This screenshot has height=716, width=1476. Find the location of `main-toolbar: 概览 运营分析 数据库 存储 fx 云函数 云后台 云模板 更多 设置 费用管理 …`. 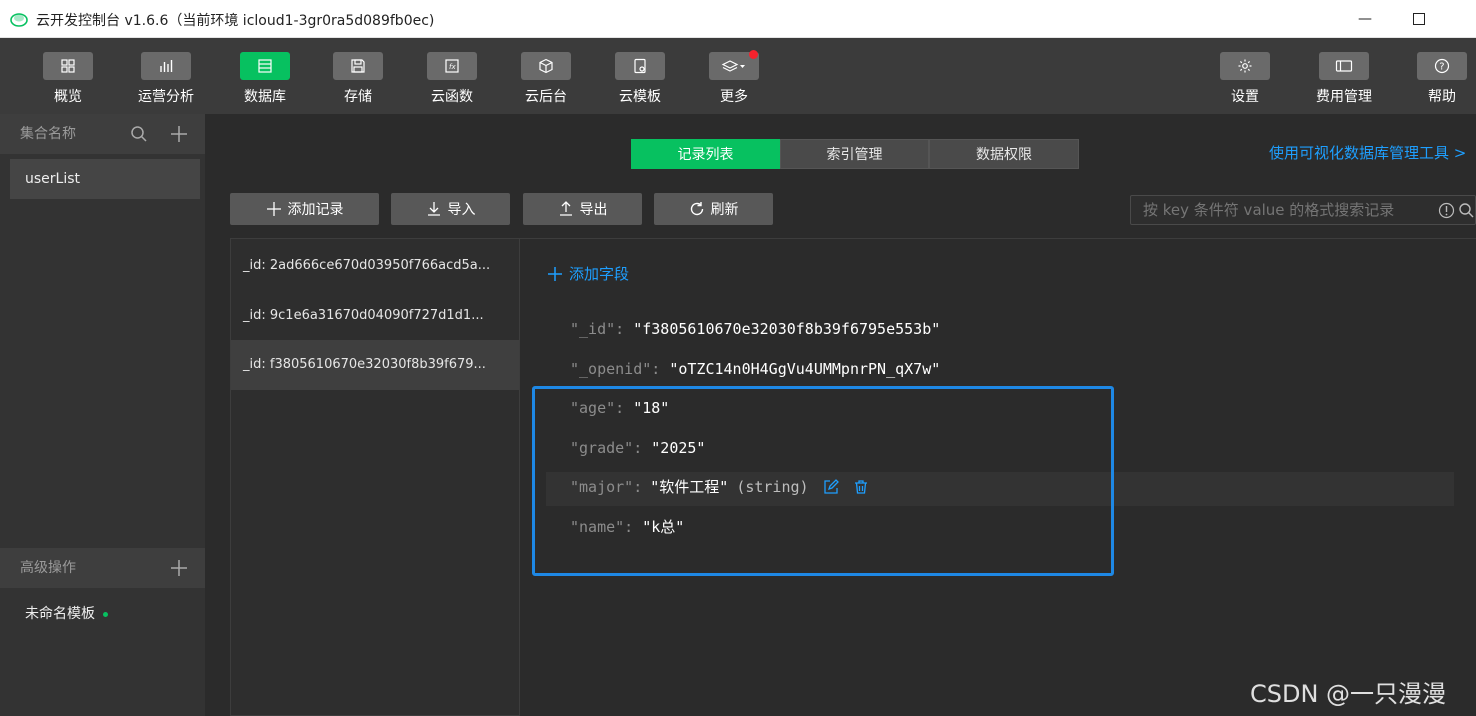

main-toolbar: 概览 运营分析 数据库 存储 fx 云函数 云后台 云模板 更多 设置 费用管理 … is located at coordinates (738, 76).